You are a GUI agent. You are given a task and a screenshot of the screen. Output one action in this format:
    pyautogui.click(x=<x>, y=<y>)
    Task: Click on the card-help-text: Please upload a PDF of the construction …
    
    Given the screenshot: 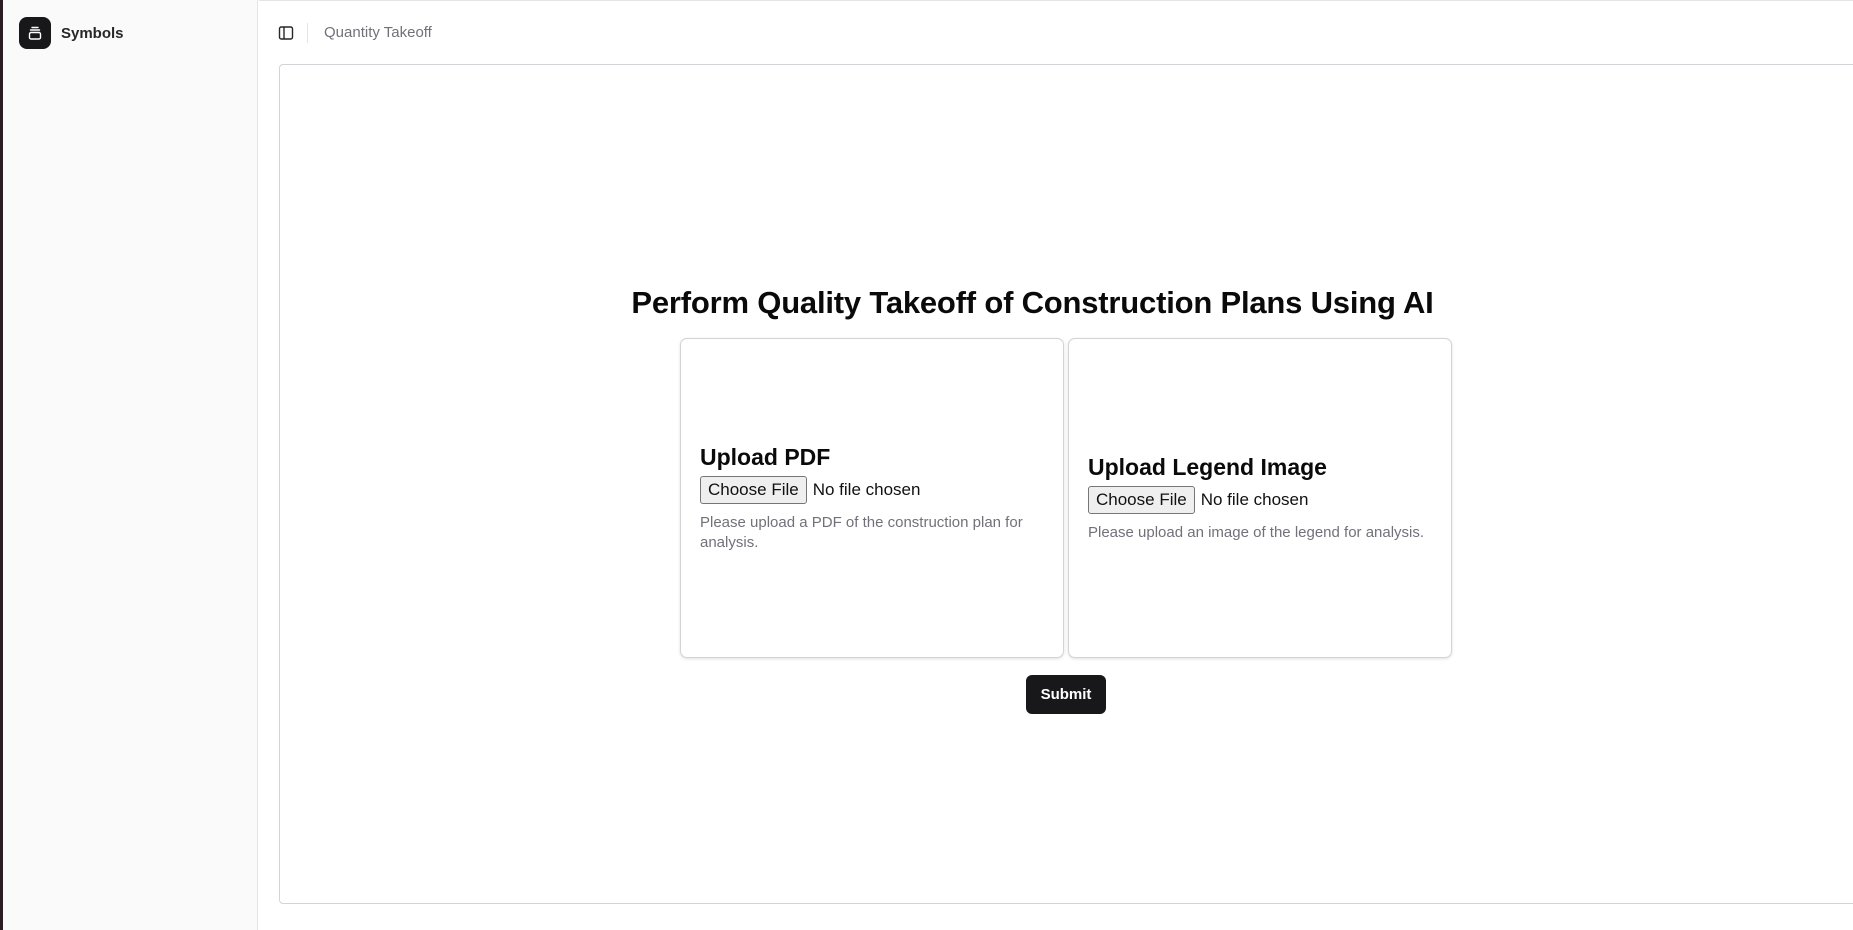 What is the action you would take?
    pyautogui.click(x=861, y=532)
    